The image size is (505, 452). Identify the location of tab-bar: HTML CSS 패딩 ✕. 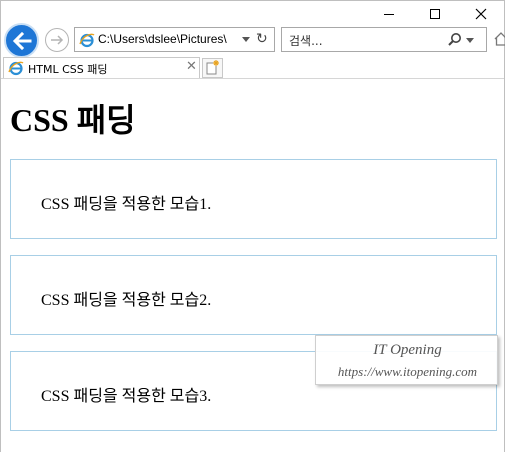
(252, 68).